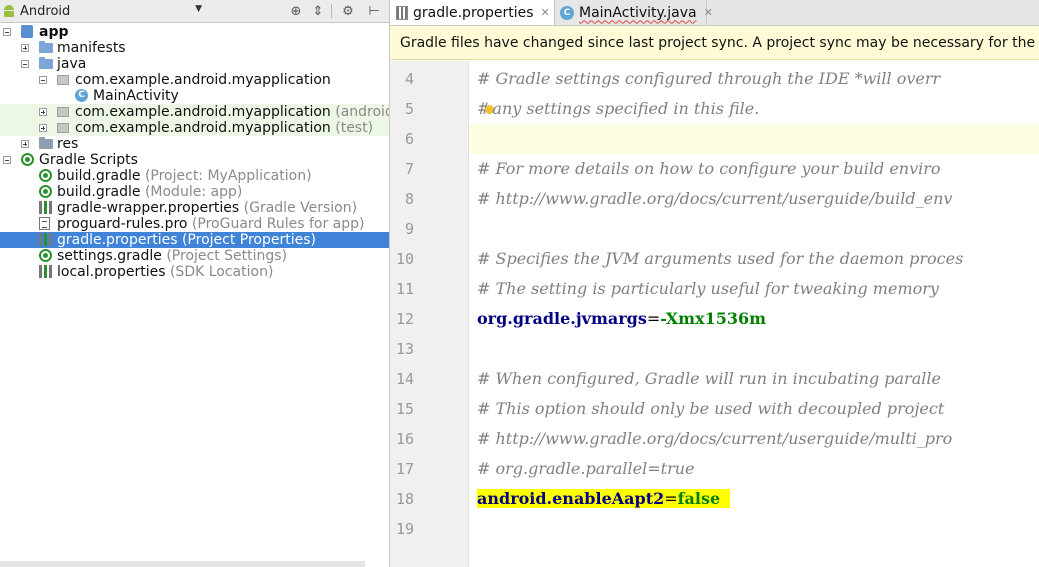 This screenshot has height=567, width=1039. Describe the element at coordinates (754, 499) in the screenshot. I see `code-line: android.enableAapt2=false` at that location.